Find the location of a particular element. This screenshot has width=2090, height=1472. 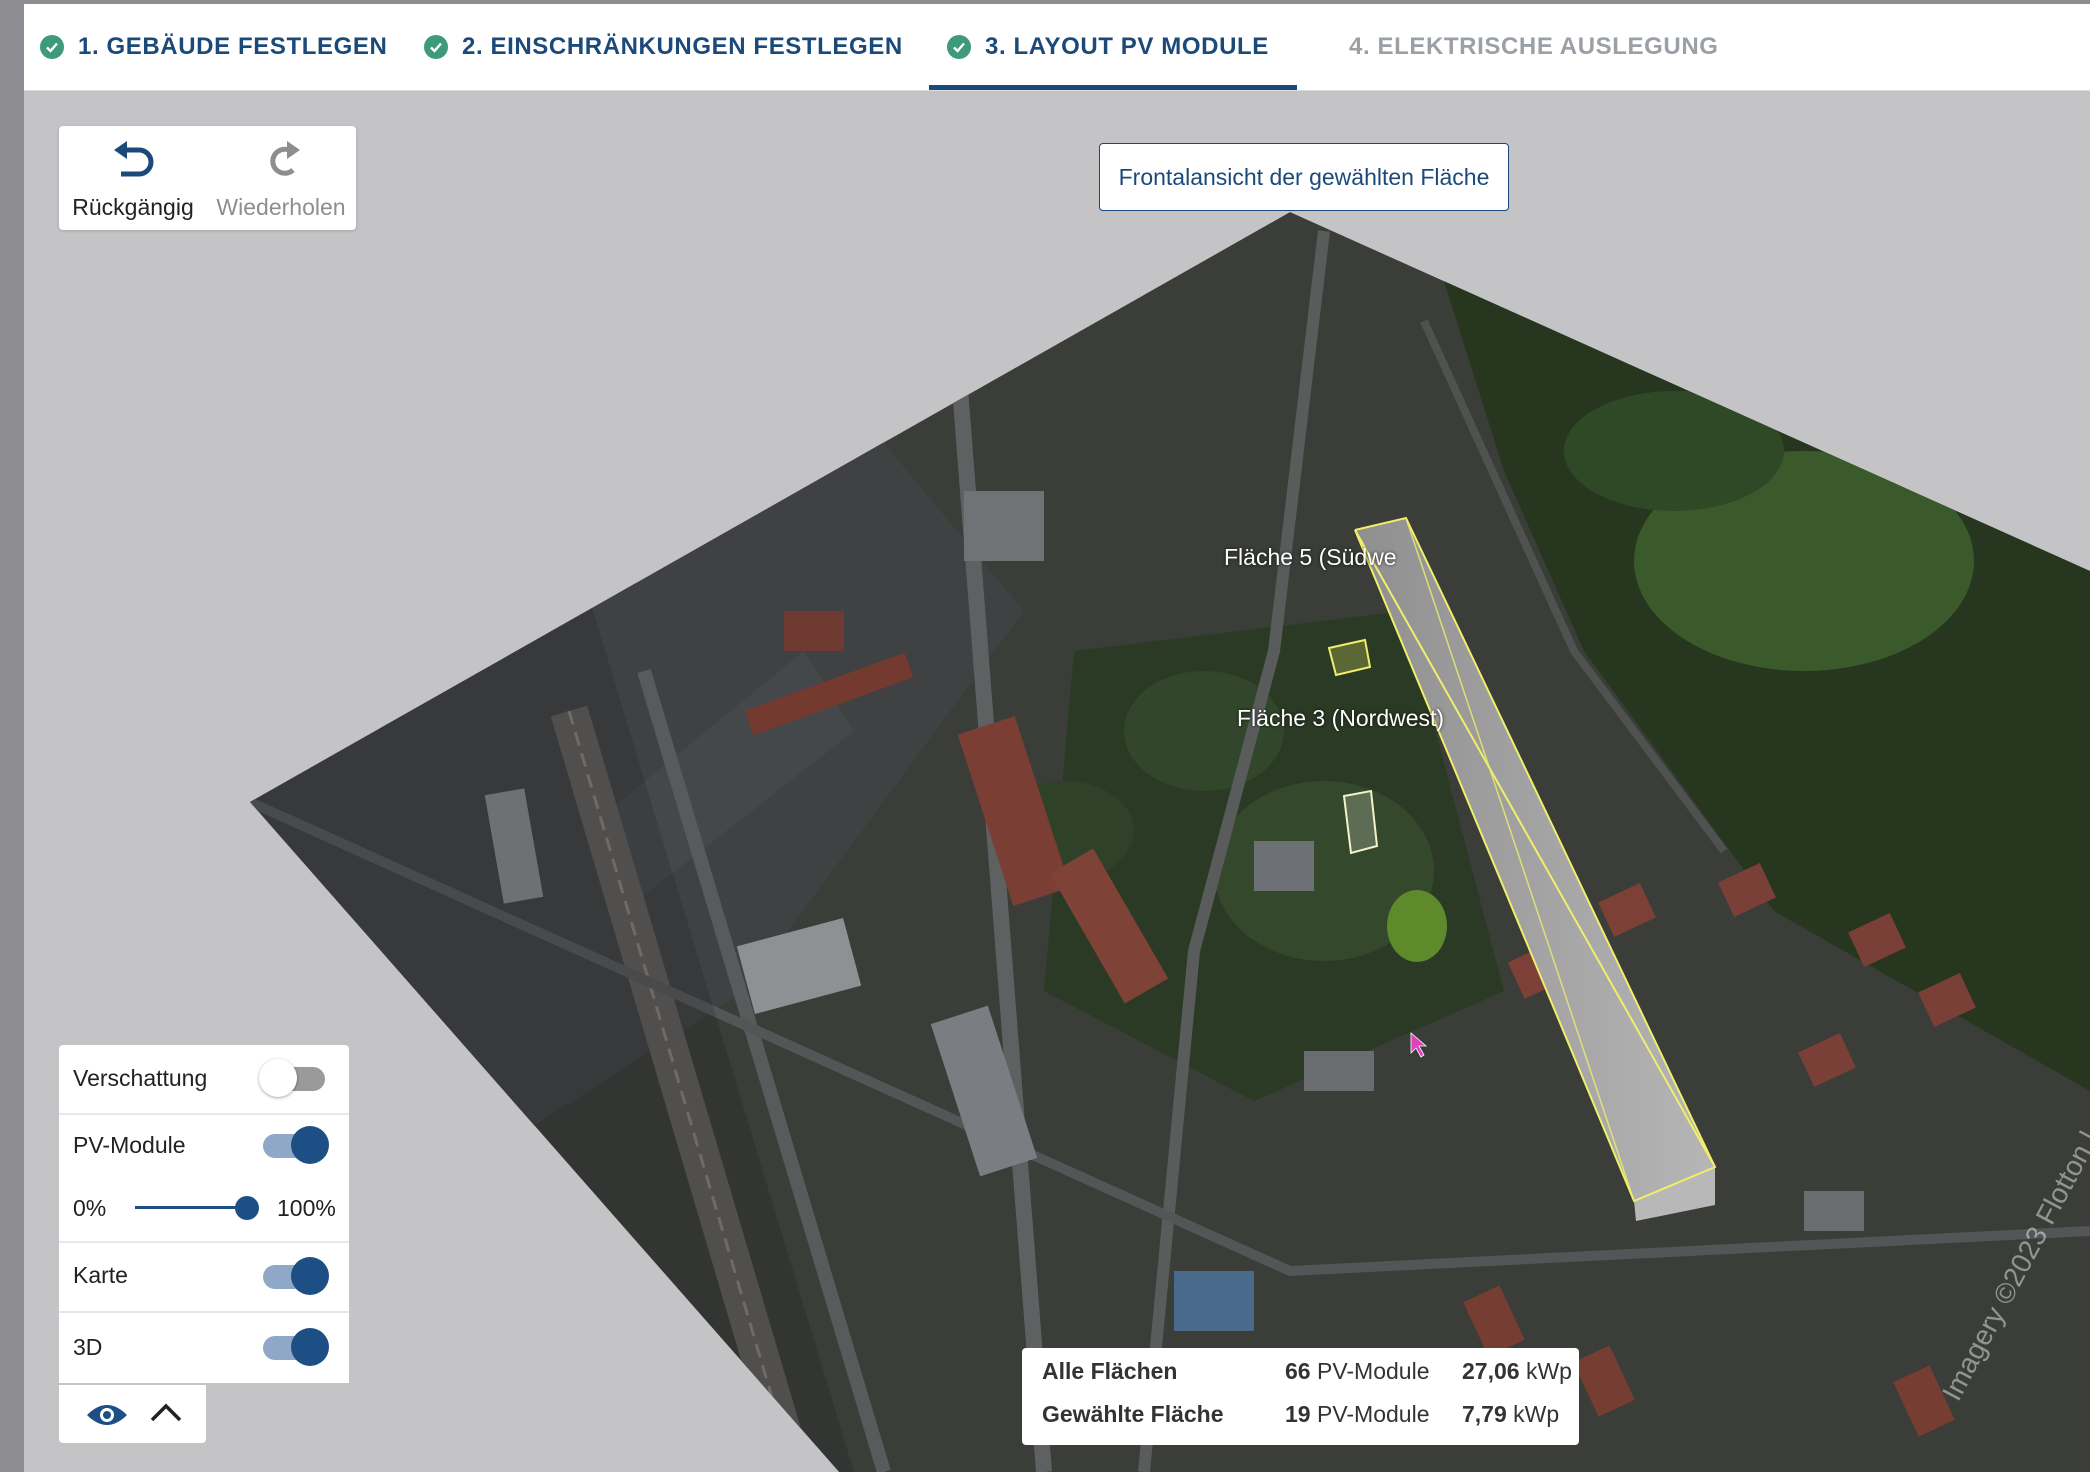

map-toggle is located at coordinates (296, 1276).